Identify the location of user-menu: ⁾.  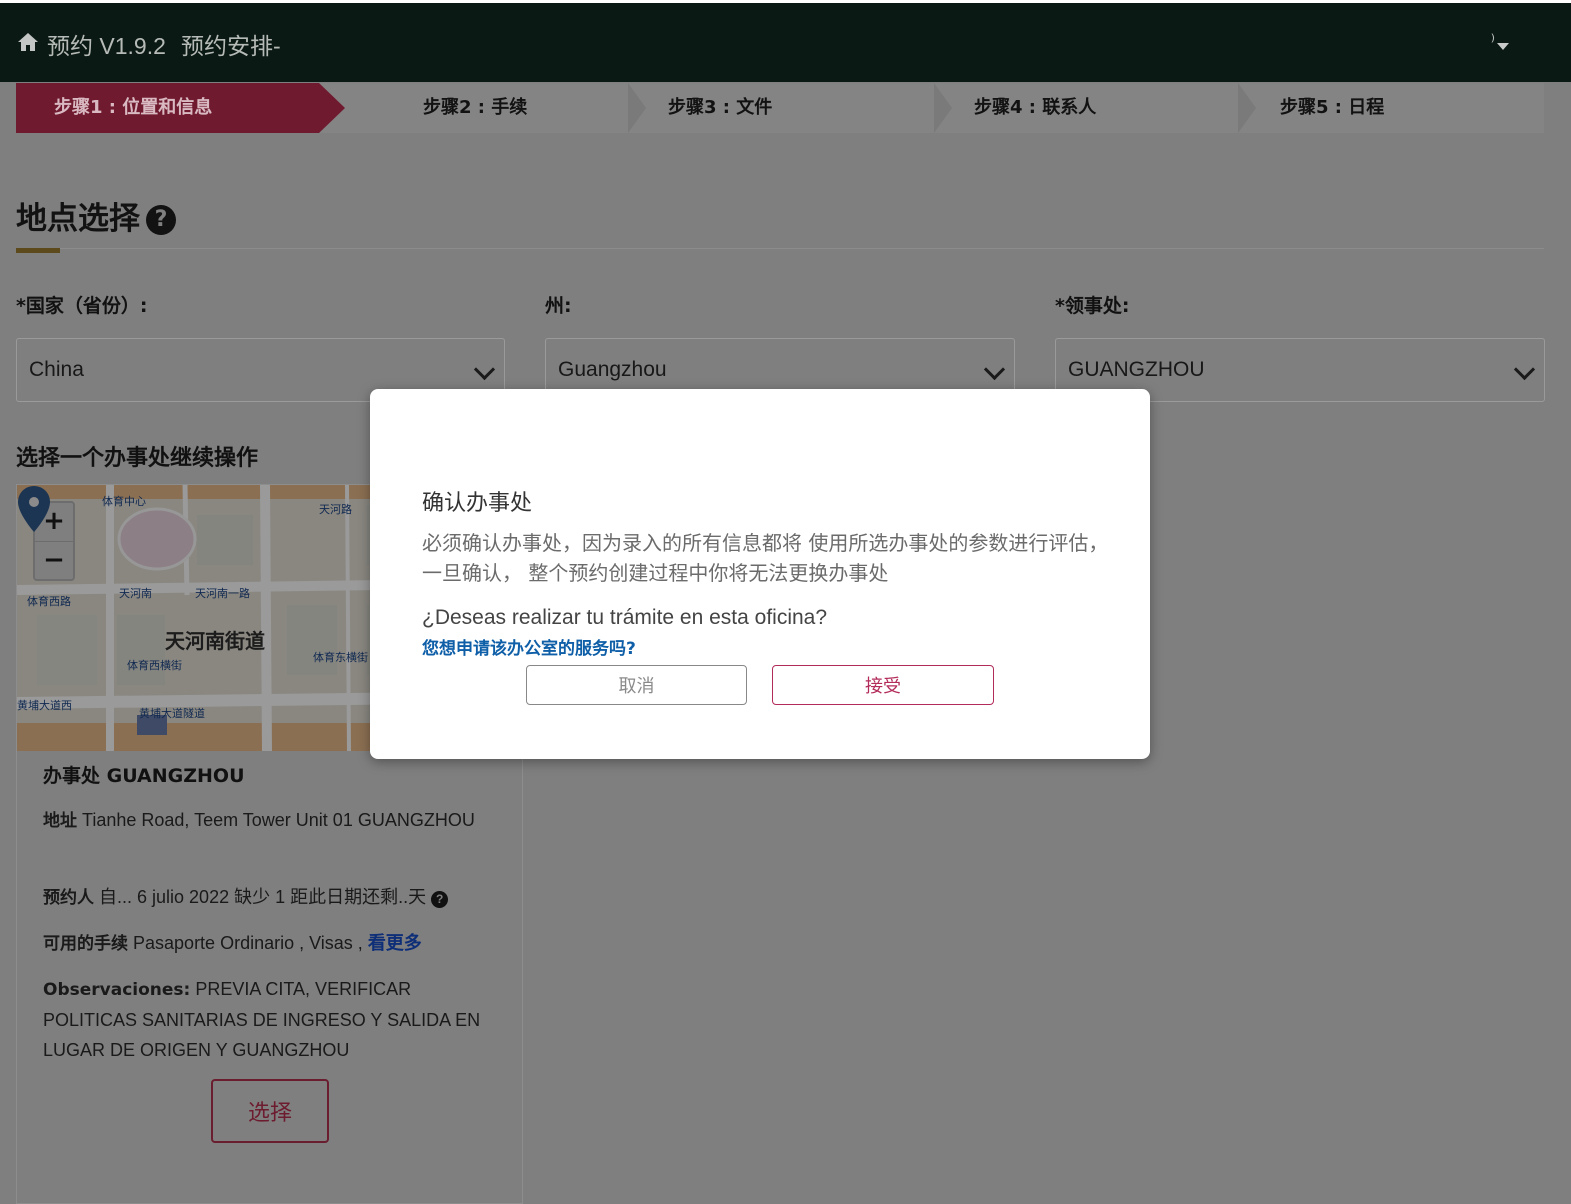
(1493, 41).